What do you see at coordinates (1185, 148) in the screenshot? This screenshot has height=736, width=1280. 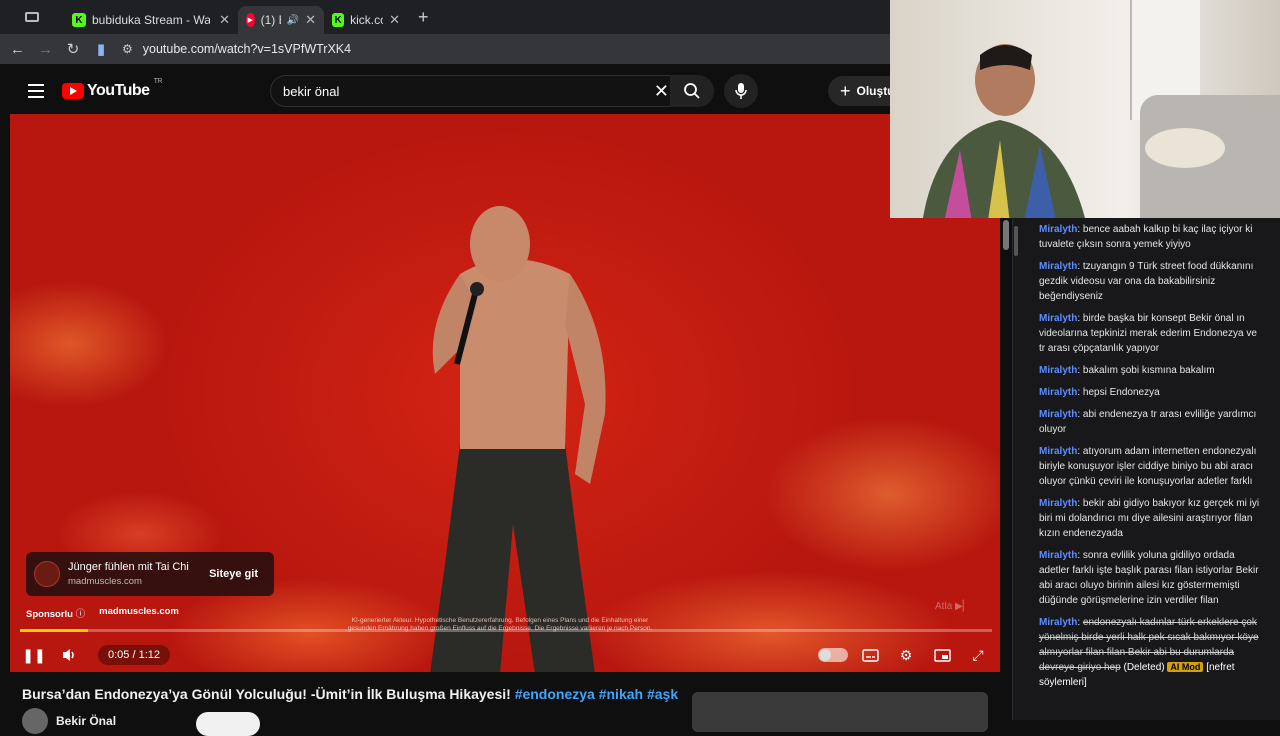 I see `webcam-background-table` at bounding box center [1185, 148].